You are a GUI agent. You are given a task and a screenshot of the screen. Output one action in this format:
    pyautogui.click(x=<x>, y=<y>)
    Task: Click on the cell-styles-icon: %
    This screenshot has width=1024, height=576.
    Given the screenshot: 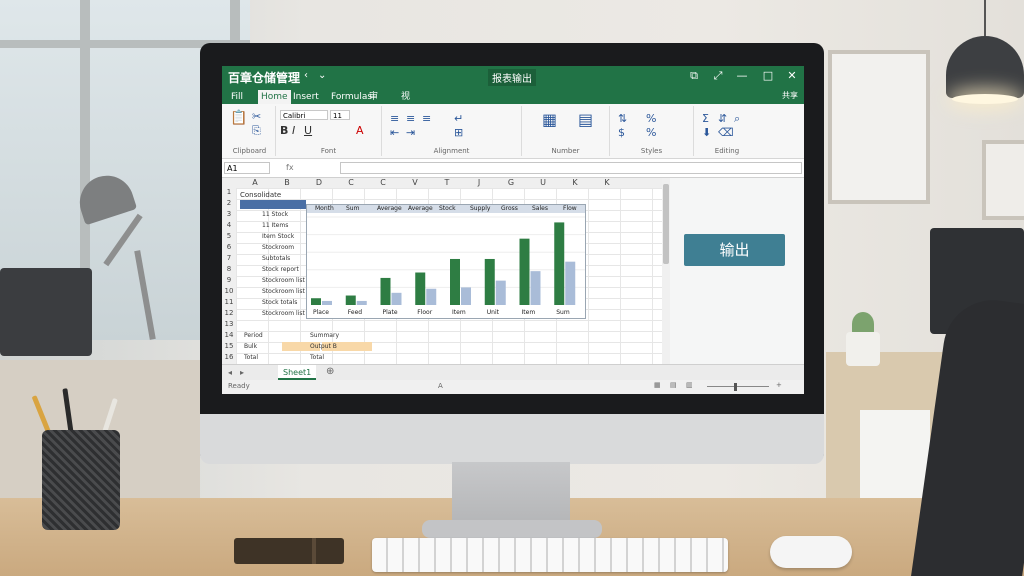 What is the action you would take?
    pyautogui.click(x=651, y=118)
    